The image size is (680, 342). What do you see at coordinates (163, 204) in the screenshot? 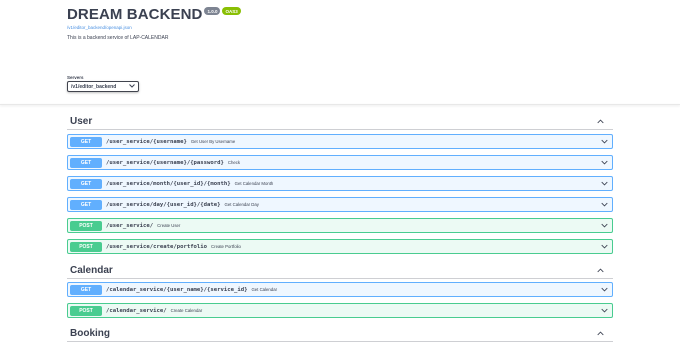
I see `operation-path: /user_service/day/{user_id}/{date}` at bounding box center [163, 204].